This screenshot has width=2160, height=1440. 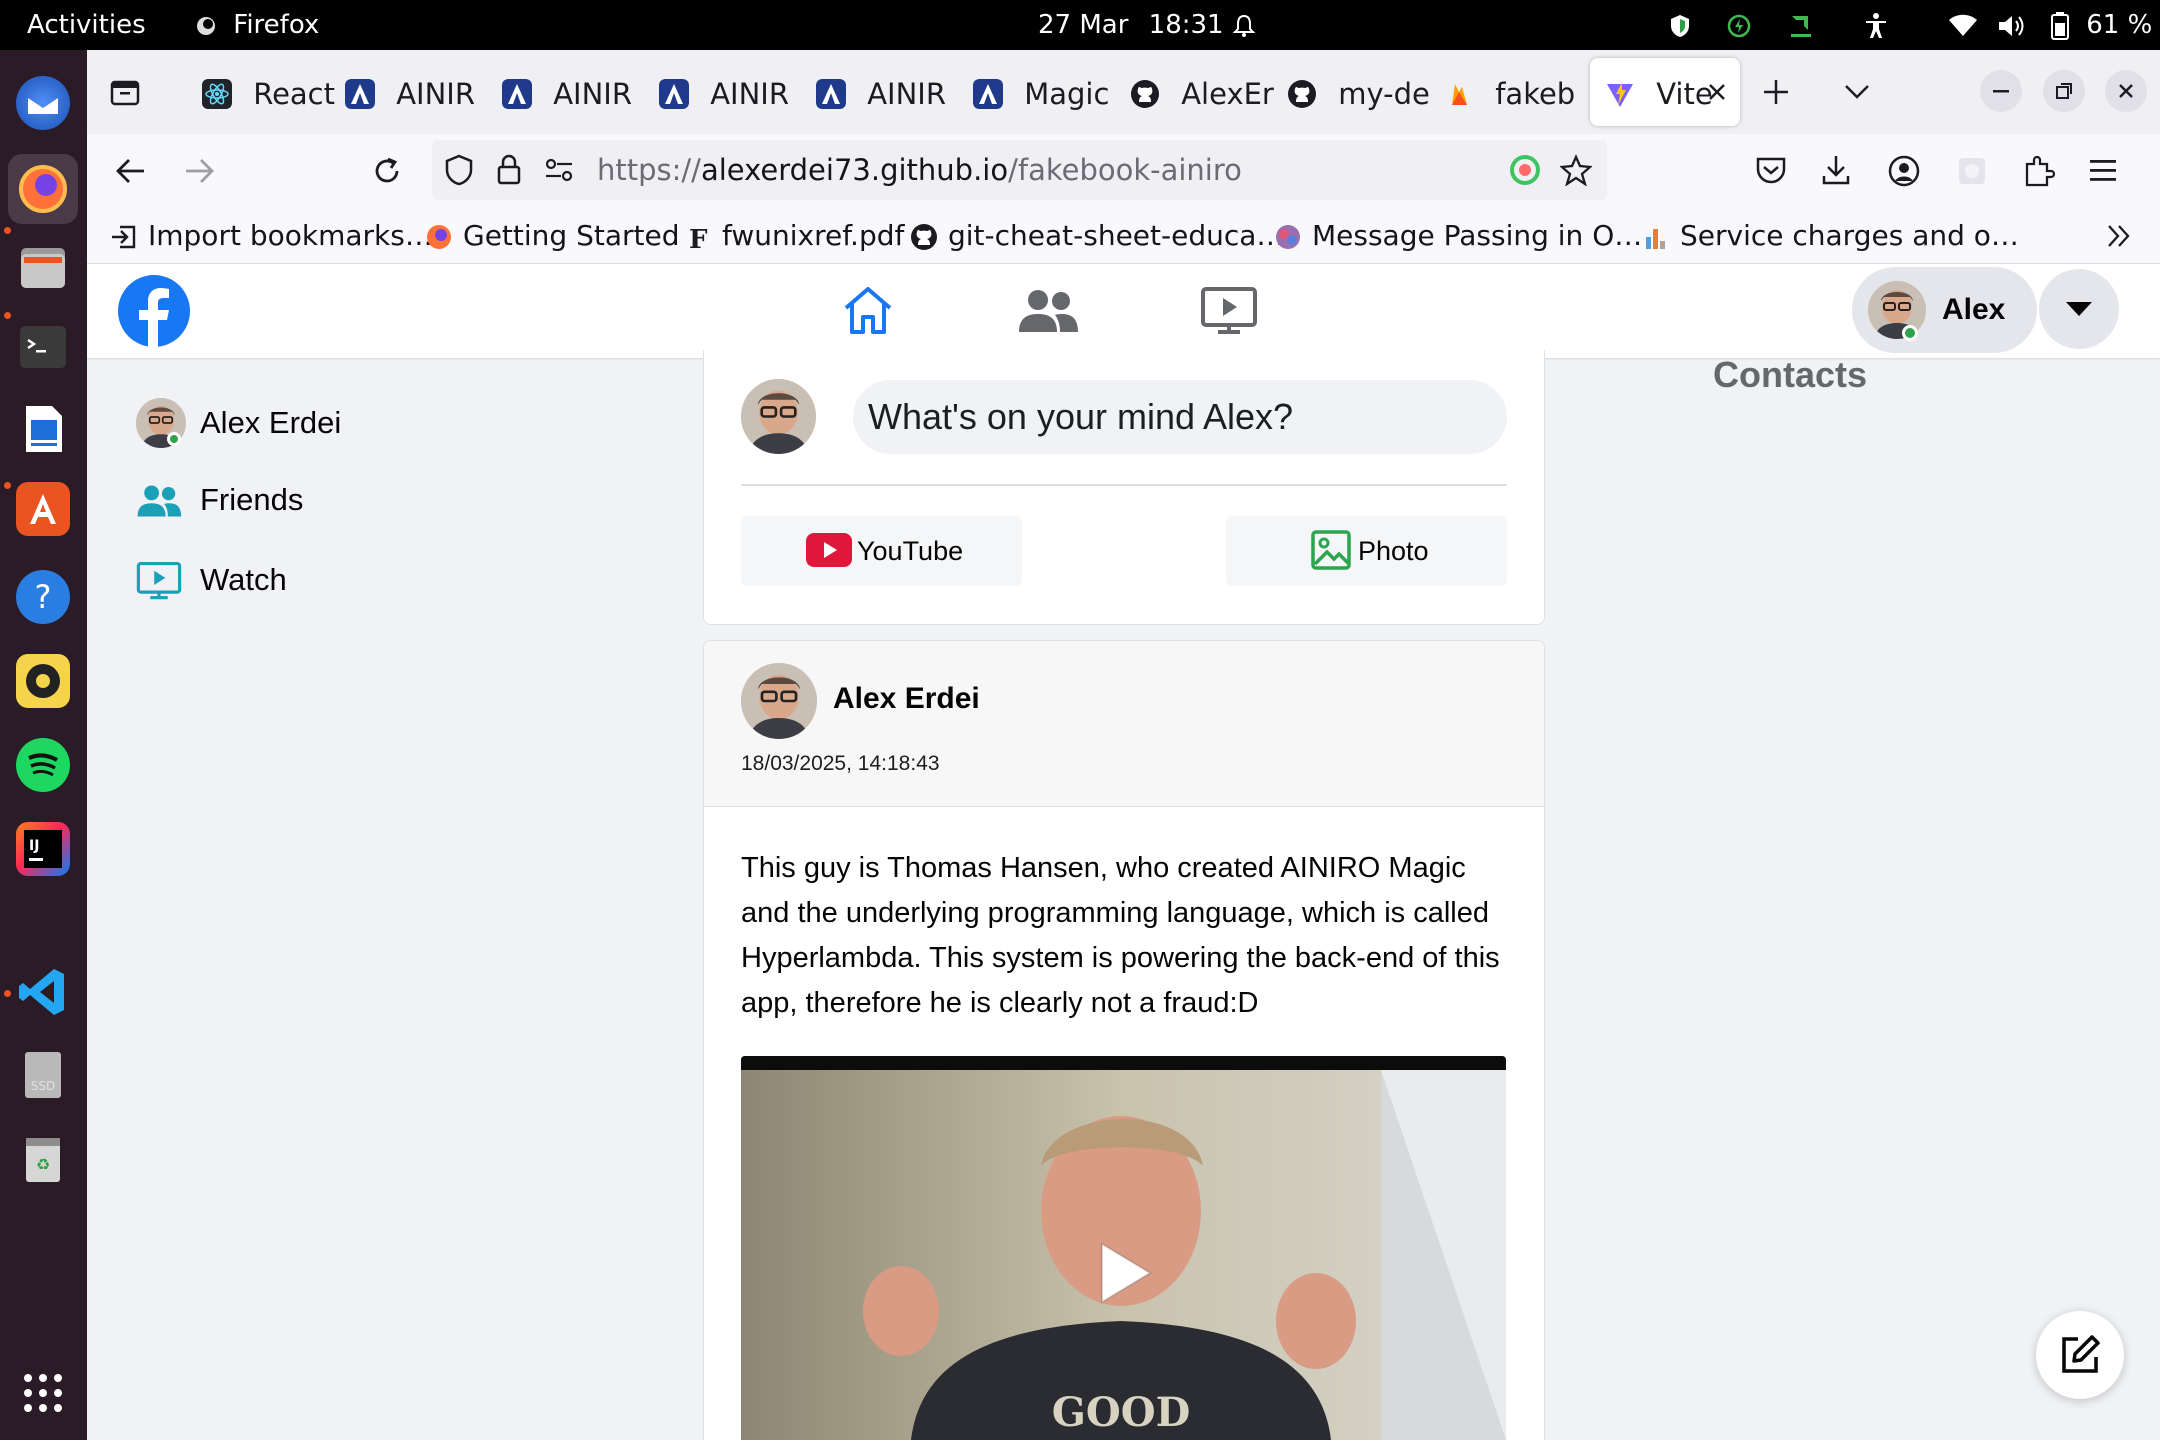 I want to click on tab-firebase: fakeb, so click(x=1519, y=92).